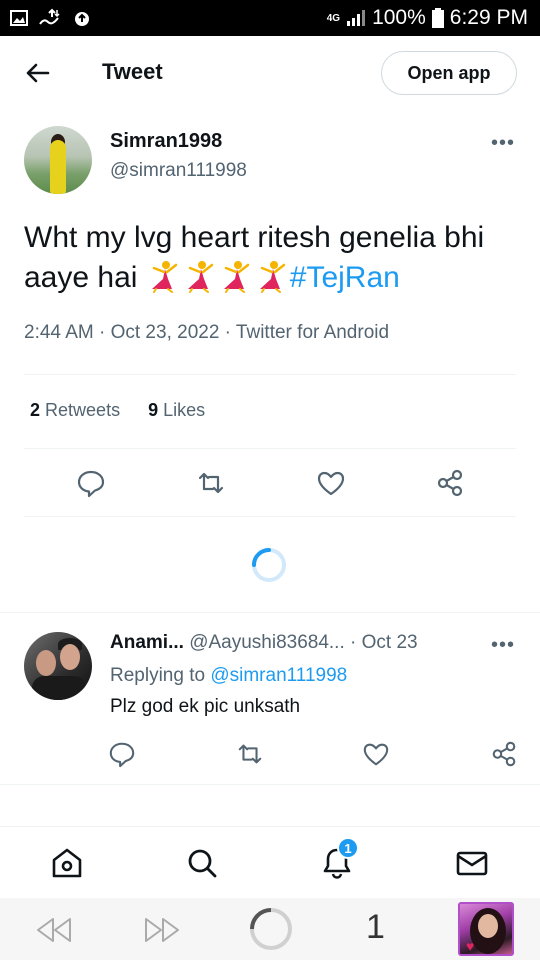 The width and height of the screenshot is (540, 960). Describe the element at coordinates (160, 675) in the screenshot. I see `replying-prefix: Replying to` at that location.